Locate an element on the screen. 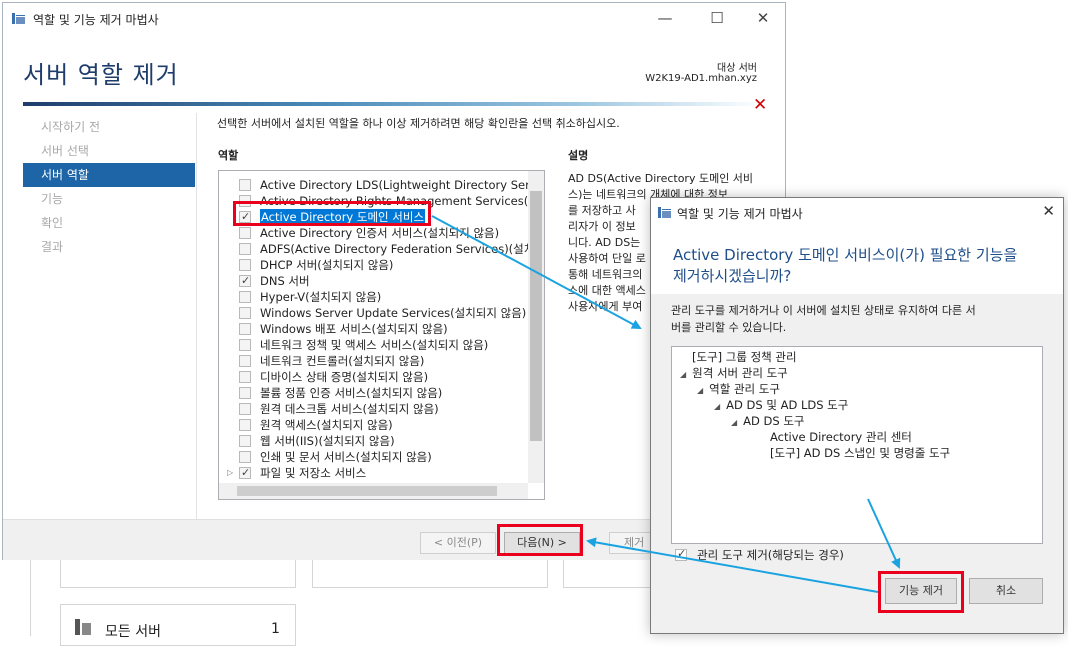 The height and width of the screenshot is (646, 1068). target-server-name: W2K19-AD1.mhan.xyz is located at coordinates (701, 78).